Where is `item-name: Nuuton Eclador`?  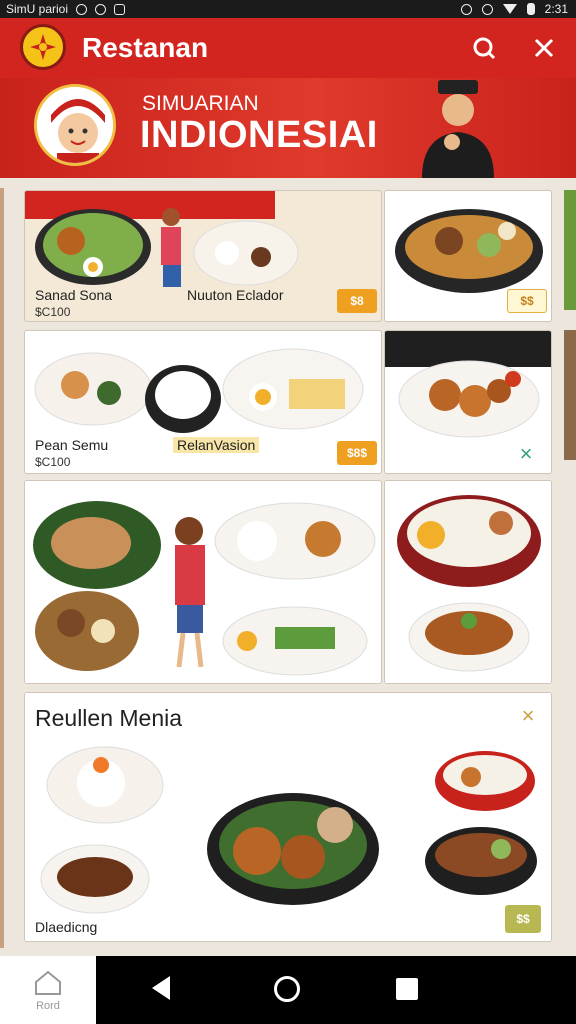 item-name: Nuuton Eclador is located at coordinates (235, 295).